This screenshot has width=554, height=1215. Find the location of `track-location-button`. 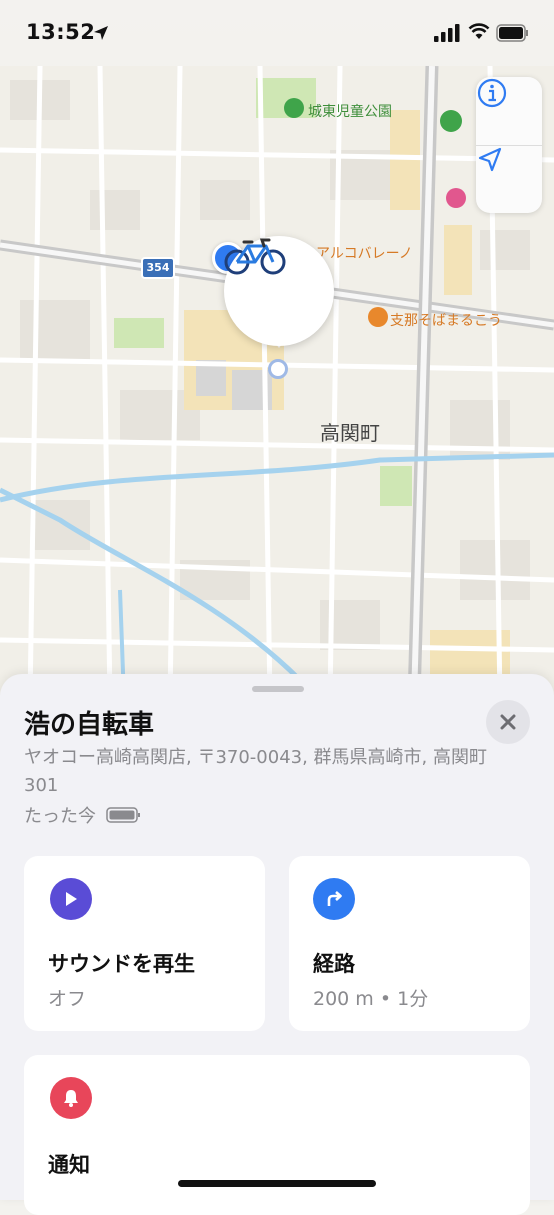

track-location-button is located at coordinates (509, 179).